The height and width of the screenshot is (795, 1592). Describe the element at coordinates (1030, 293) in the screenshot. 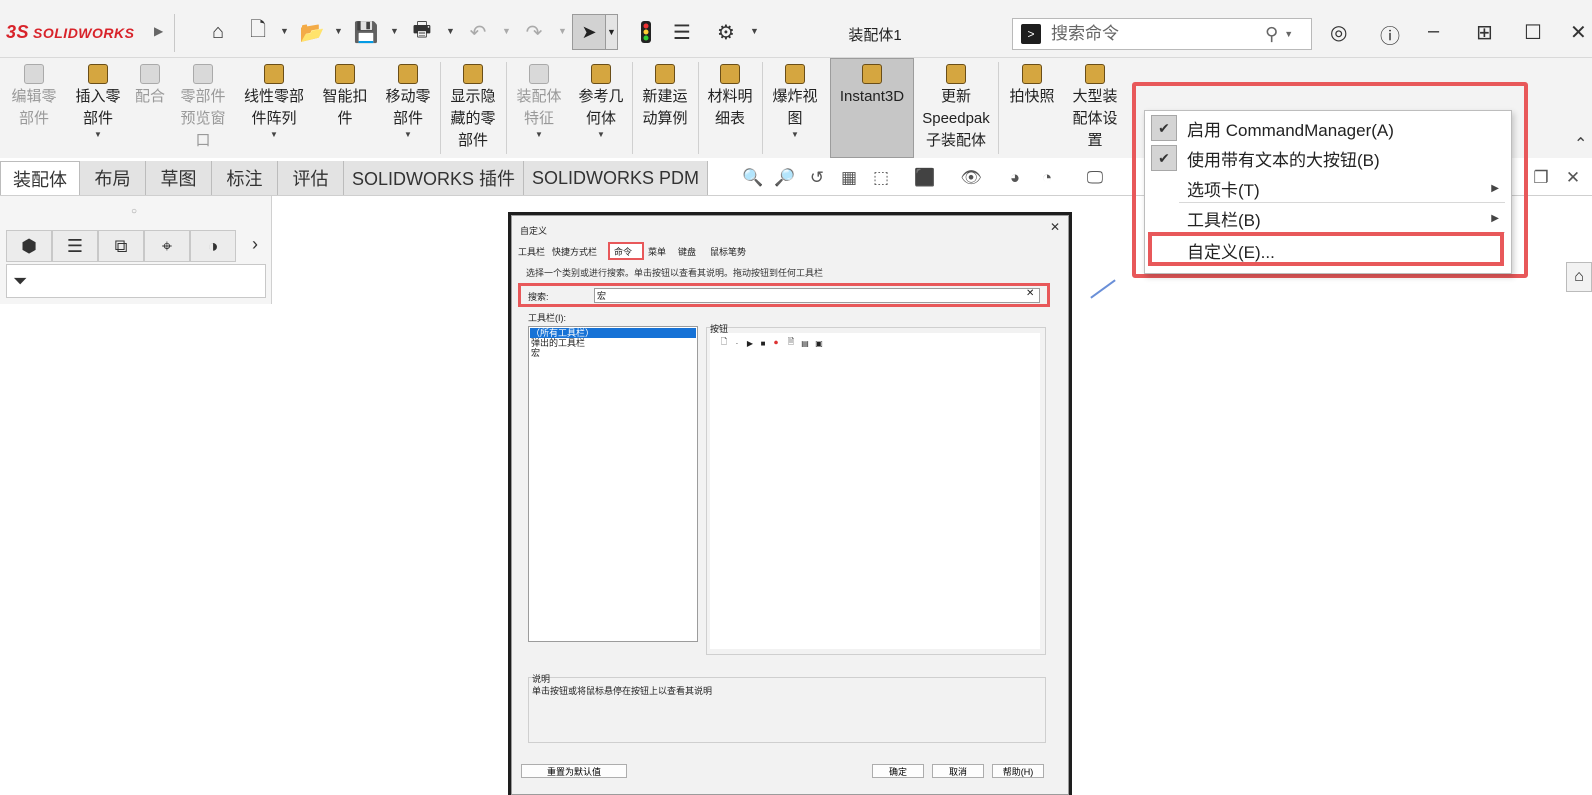

I see `clear-search-icon: ✕` at that location.